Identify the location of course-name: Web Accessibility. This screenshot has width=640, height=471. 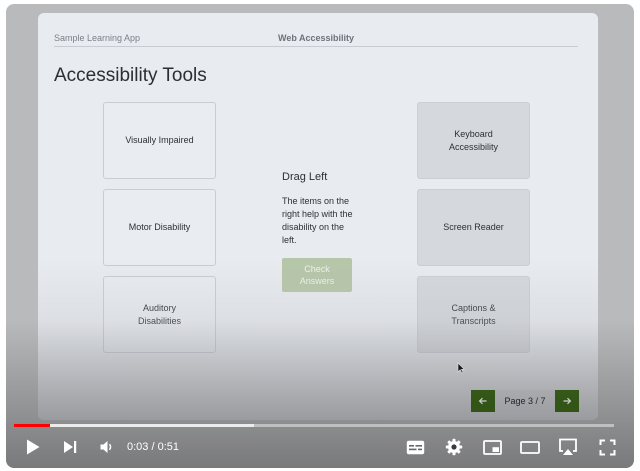
(316, 38).